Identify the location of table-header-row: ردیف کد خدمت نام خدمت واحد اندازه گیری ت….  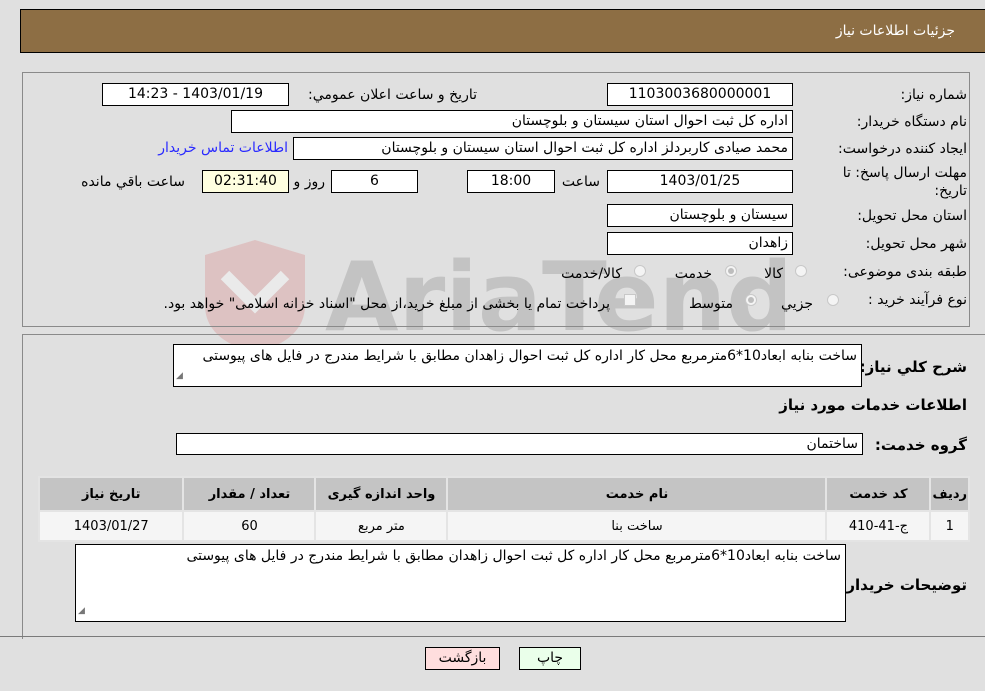
(503, 494).